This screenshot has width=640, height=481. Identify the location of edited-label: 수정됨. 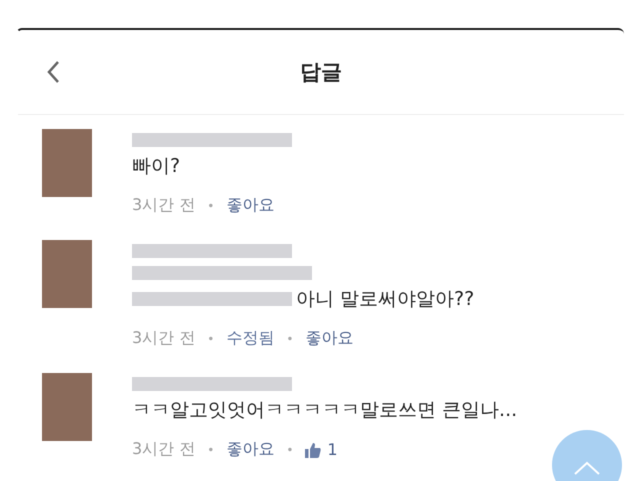
(250, 338).